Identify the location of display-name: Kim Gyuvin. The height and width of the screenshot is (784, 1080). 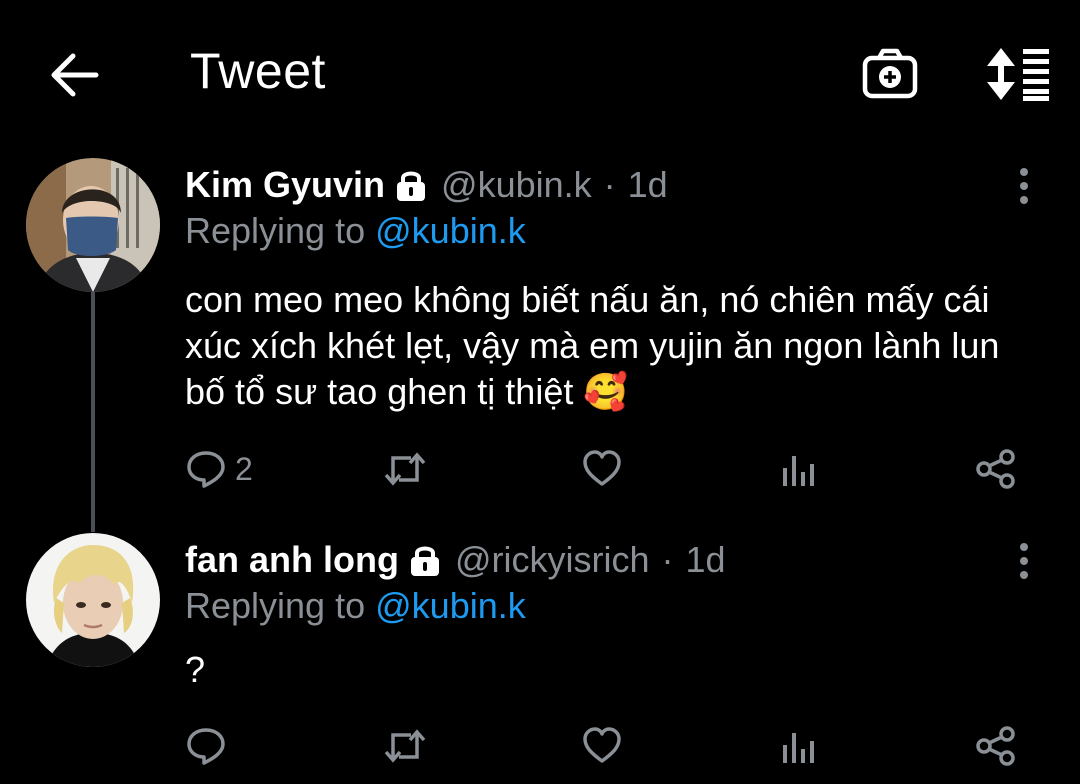
(285, 185).